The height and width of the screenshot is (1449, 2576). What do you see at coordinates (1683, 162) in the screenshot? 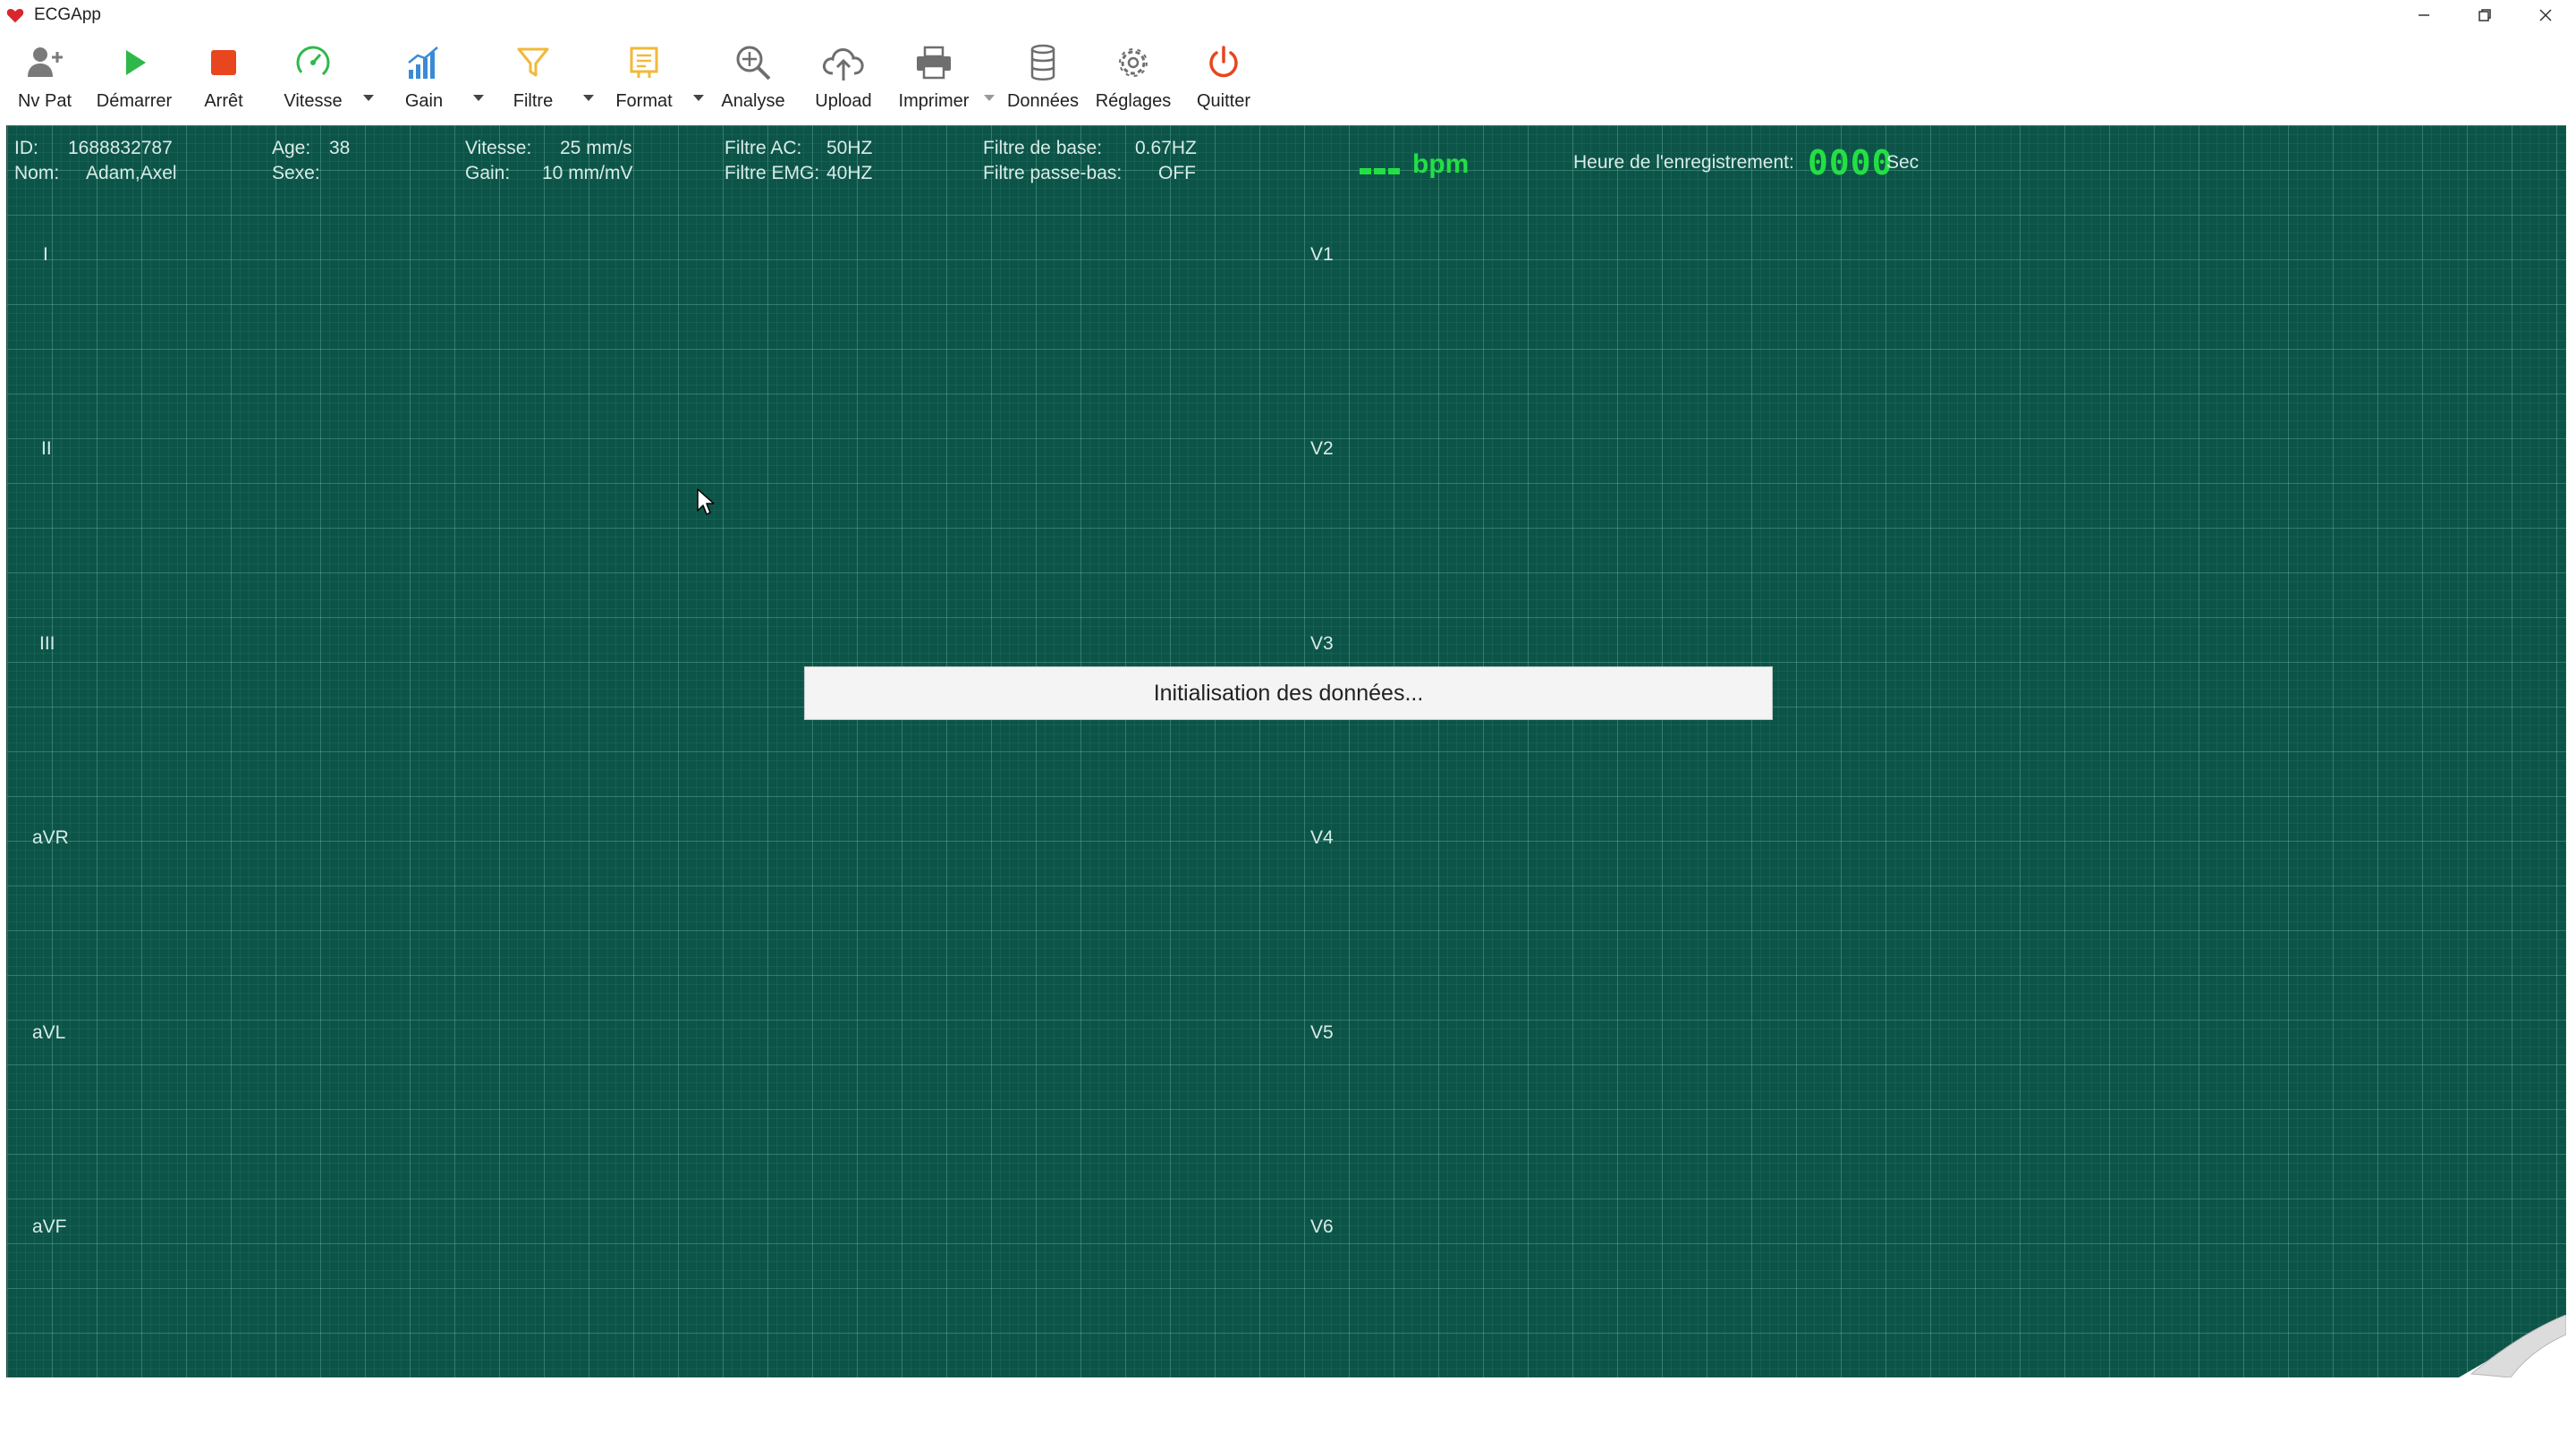
I see `recording-time-label: Heure de l'enregistrement:` at bounding box center [1683, 162].